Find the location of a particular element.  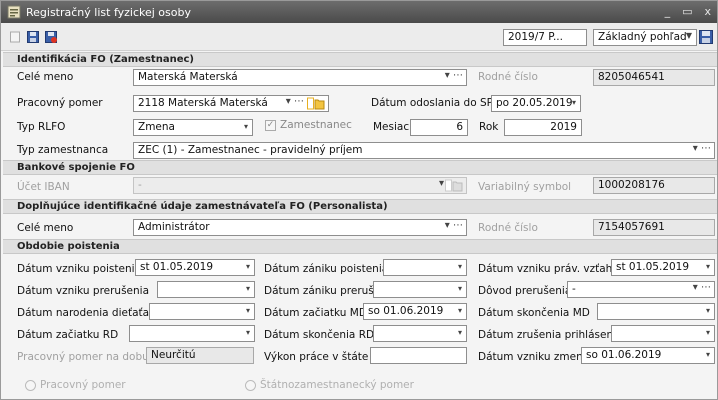

vznik-poistenia-label: Dátum vzniku poistenia is located at coordinates (79, 269).